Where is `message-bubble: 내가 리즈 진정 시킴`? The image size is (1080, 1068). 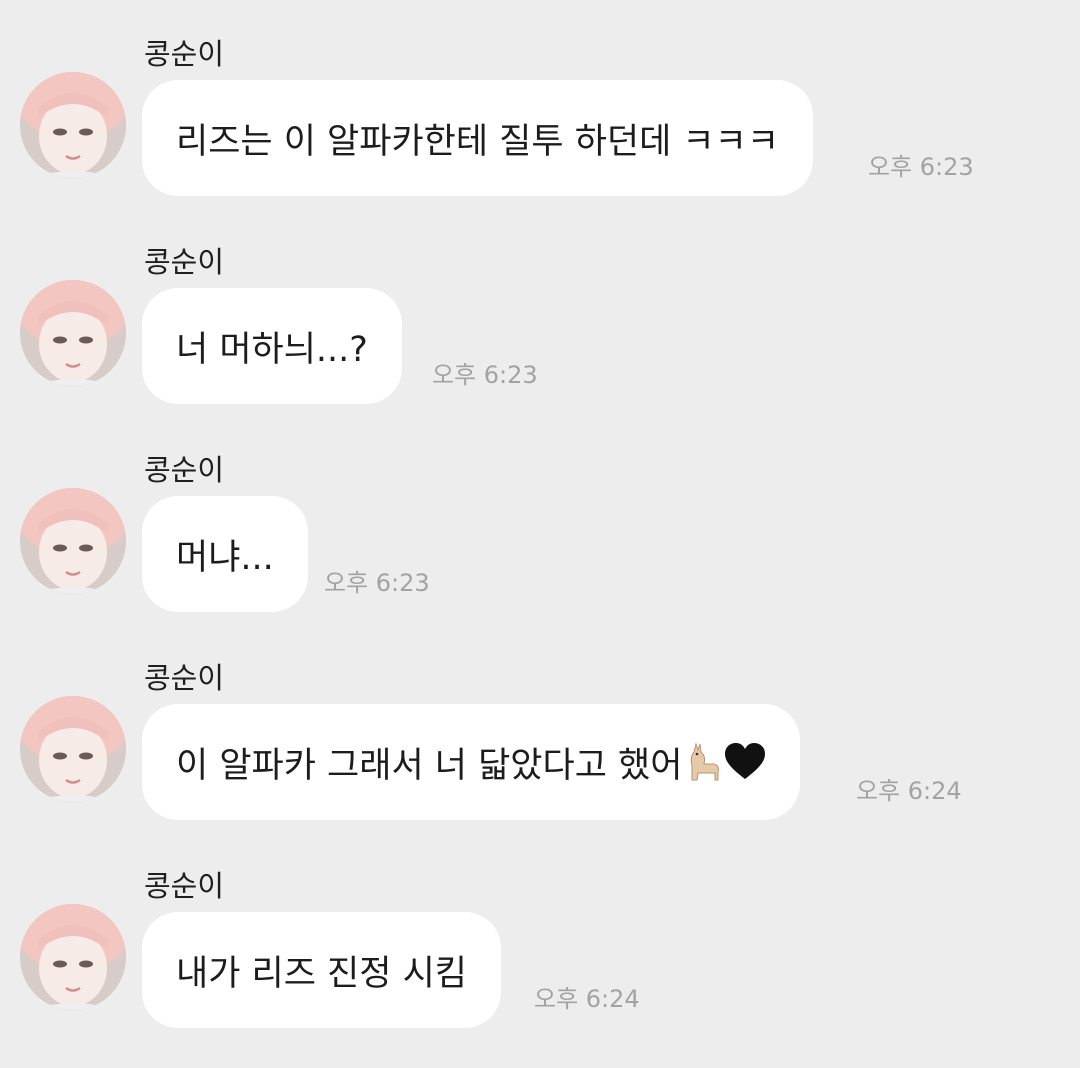 message-bubble: 내가 리즈 진정 시킴 is located at coordinates (321, 970).